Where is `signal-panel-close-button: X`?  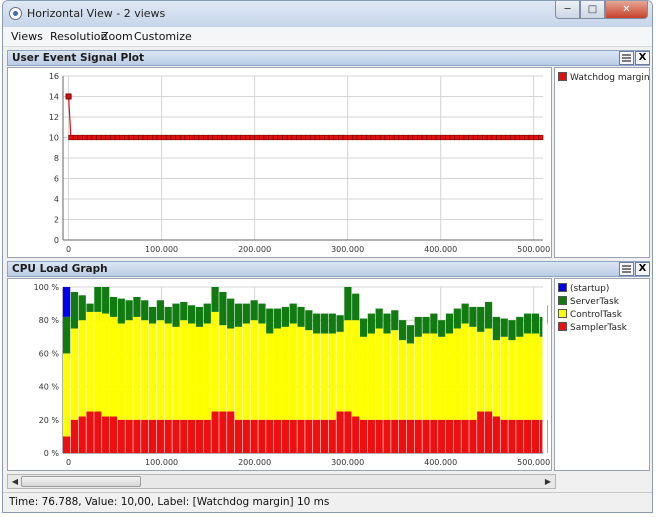 signal-panel-close-button: X is located at coordinates (642, 58).